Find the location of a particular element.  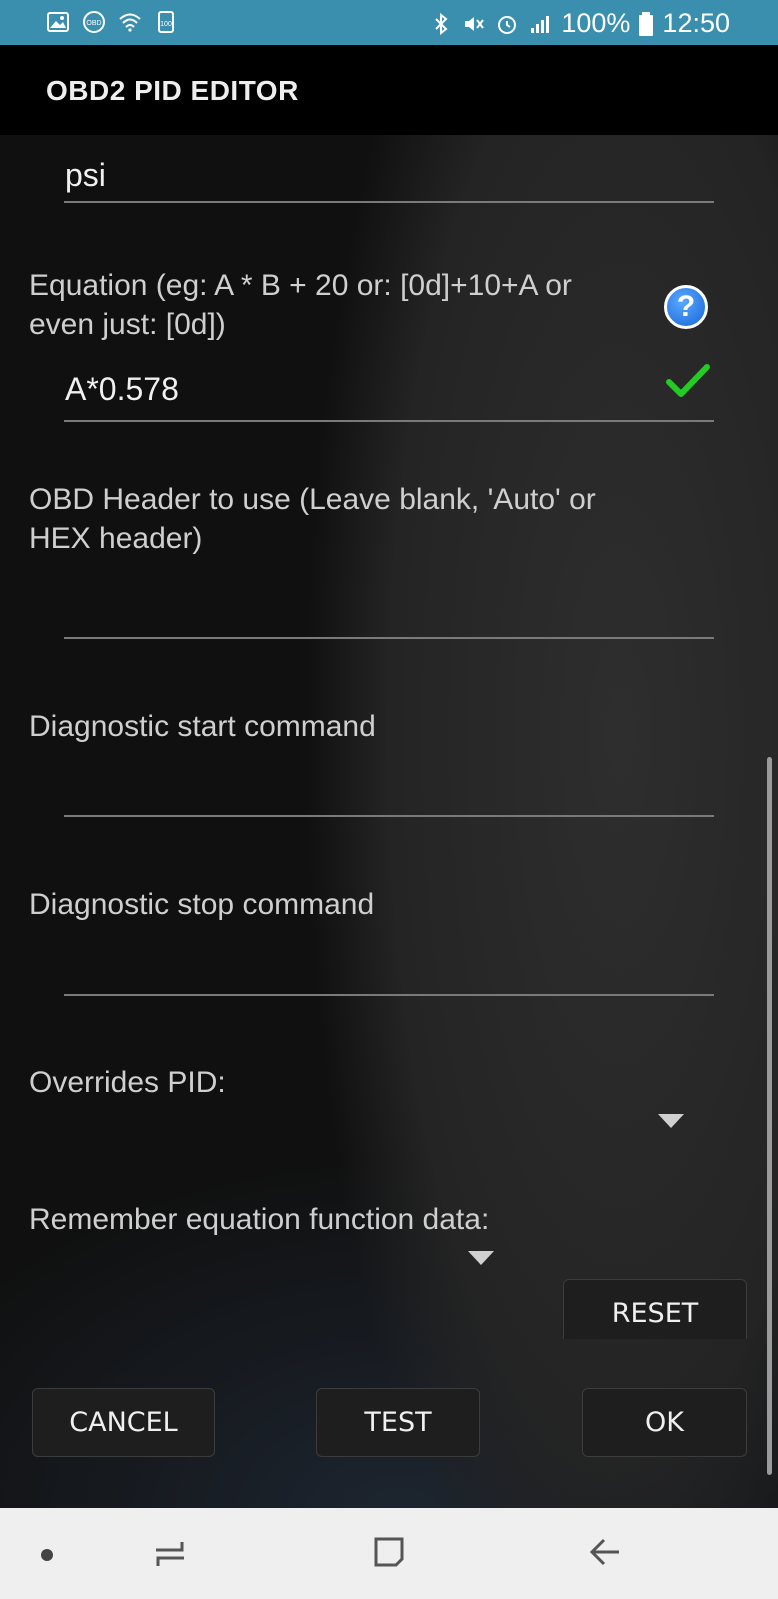

svg-text: OBD is located at coordinates (93, 23).